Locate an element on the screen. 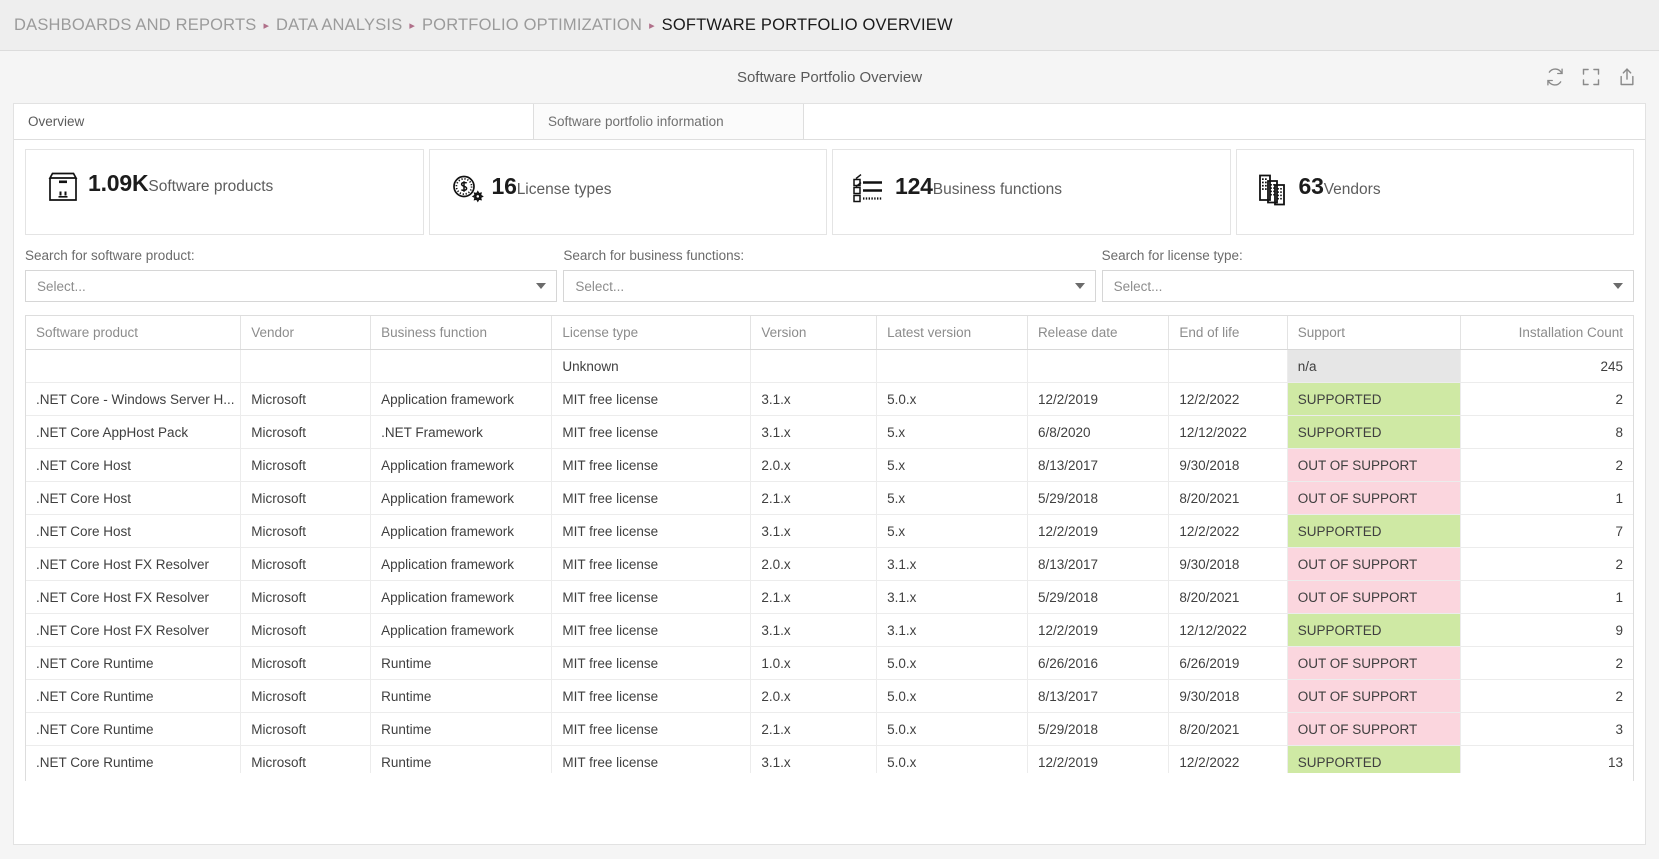 This screenshot has width=1659, height=859. cell-product: .NET Core AppHost Pack is located at coordinates (134, 432).